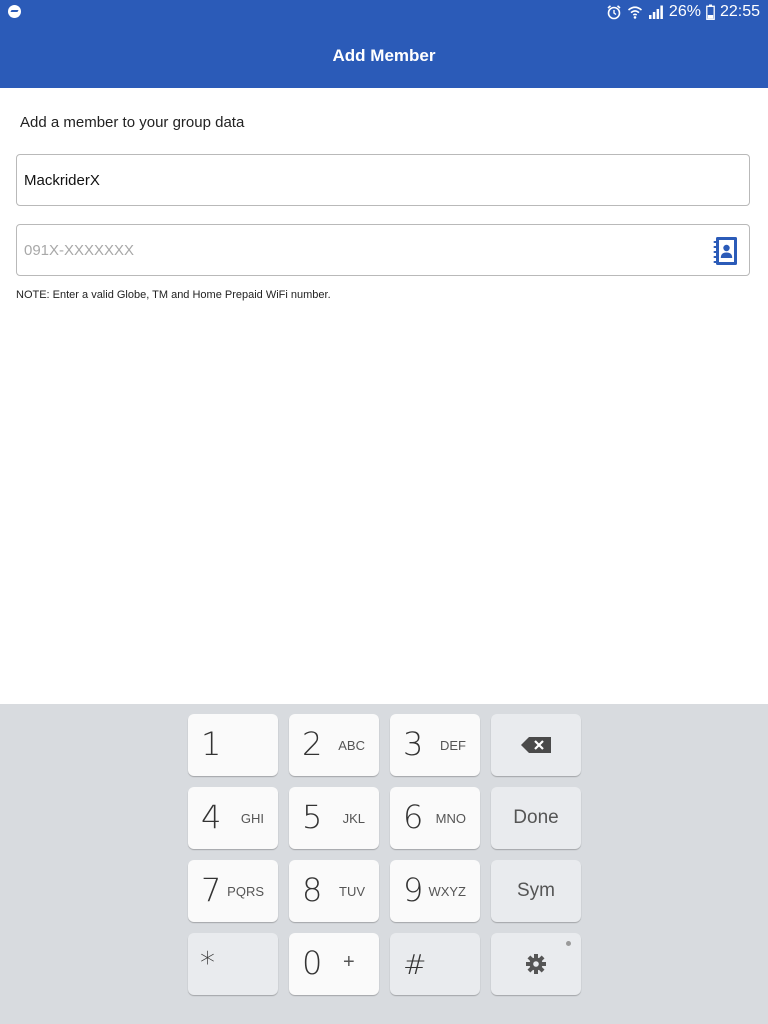  I want to click on keyboard-settings-key, so click(536, 964).